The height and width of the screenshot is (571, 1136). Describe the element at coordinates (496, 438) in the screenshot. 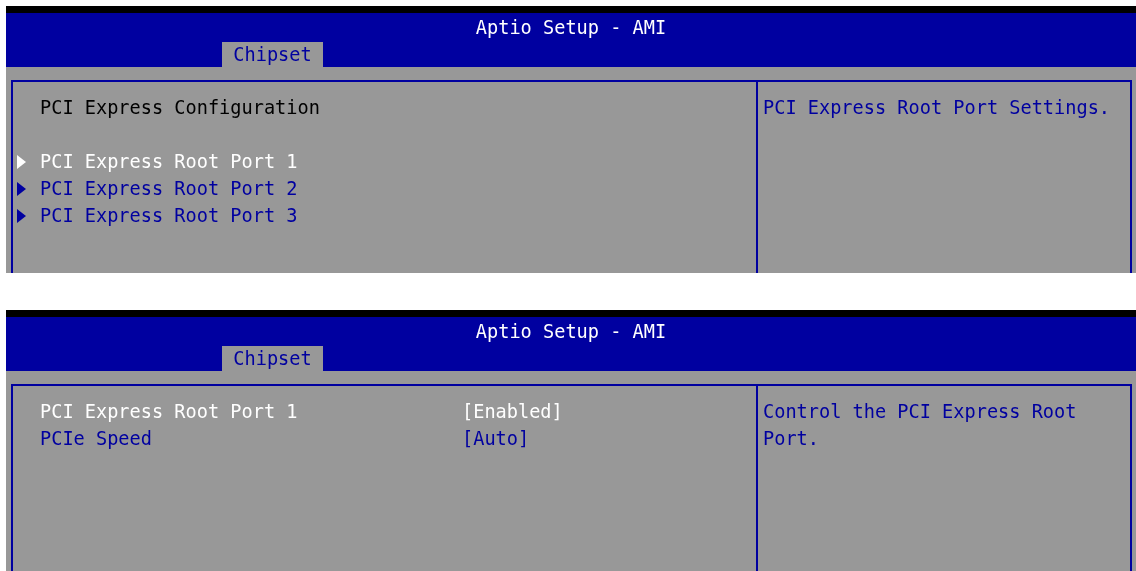

I see `setting-value: [Auto]` at that location.